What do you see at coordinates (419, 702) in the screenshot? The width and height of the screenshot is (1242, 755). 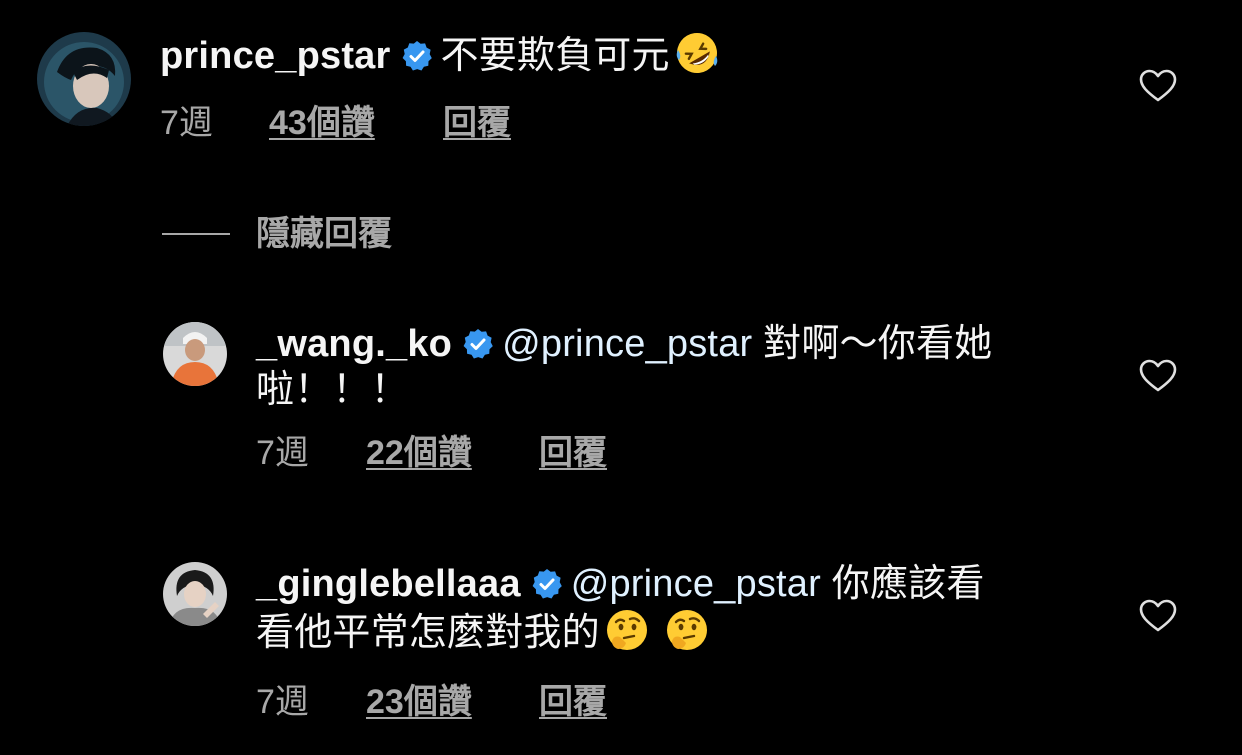 I see `likes-count-button: 23個讚` at bounding box center [419, 702].